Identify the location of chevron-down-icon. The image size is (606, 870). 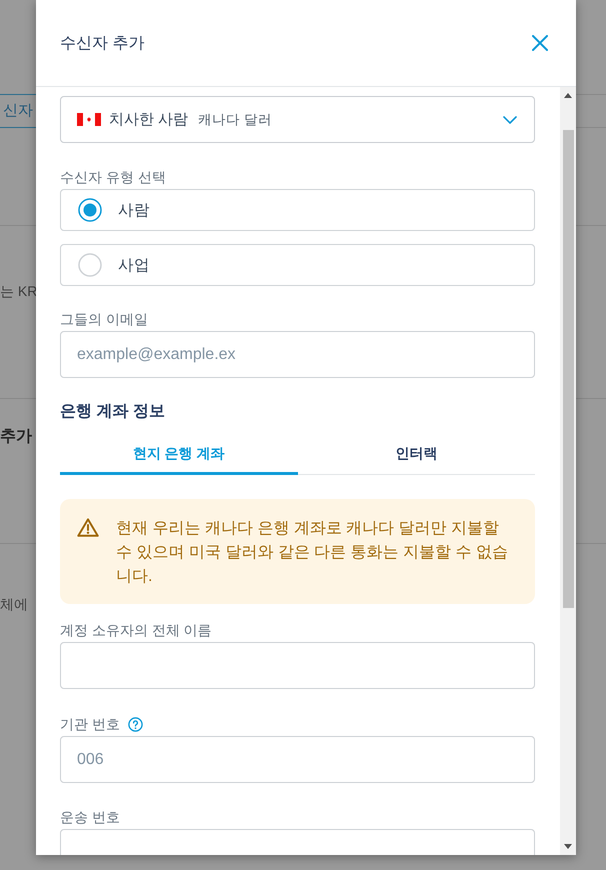
(510, 120).